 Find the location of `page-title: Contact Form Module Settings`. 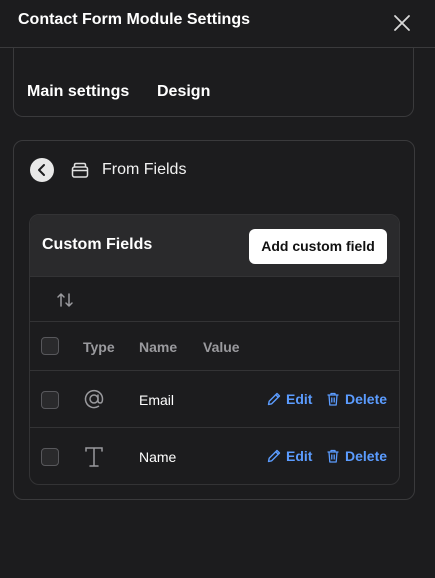

page-title: Contact Form Module Settings is located at coordinates (134, 19).